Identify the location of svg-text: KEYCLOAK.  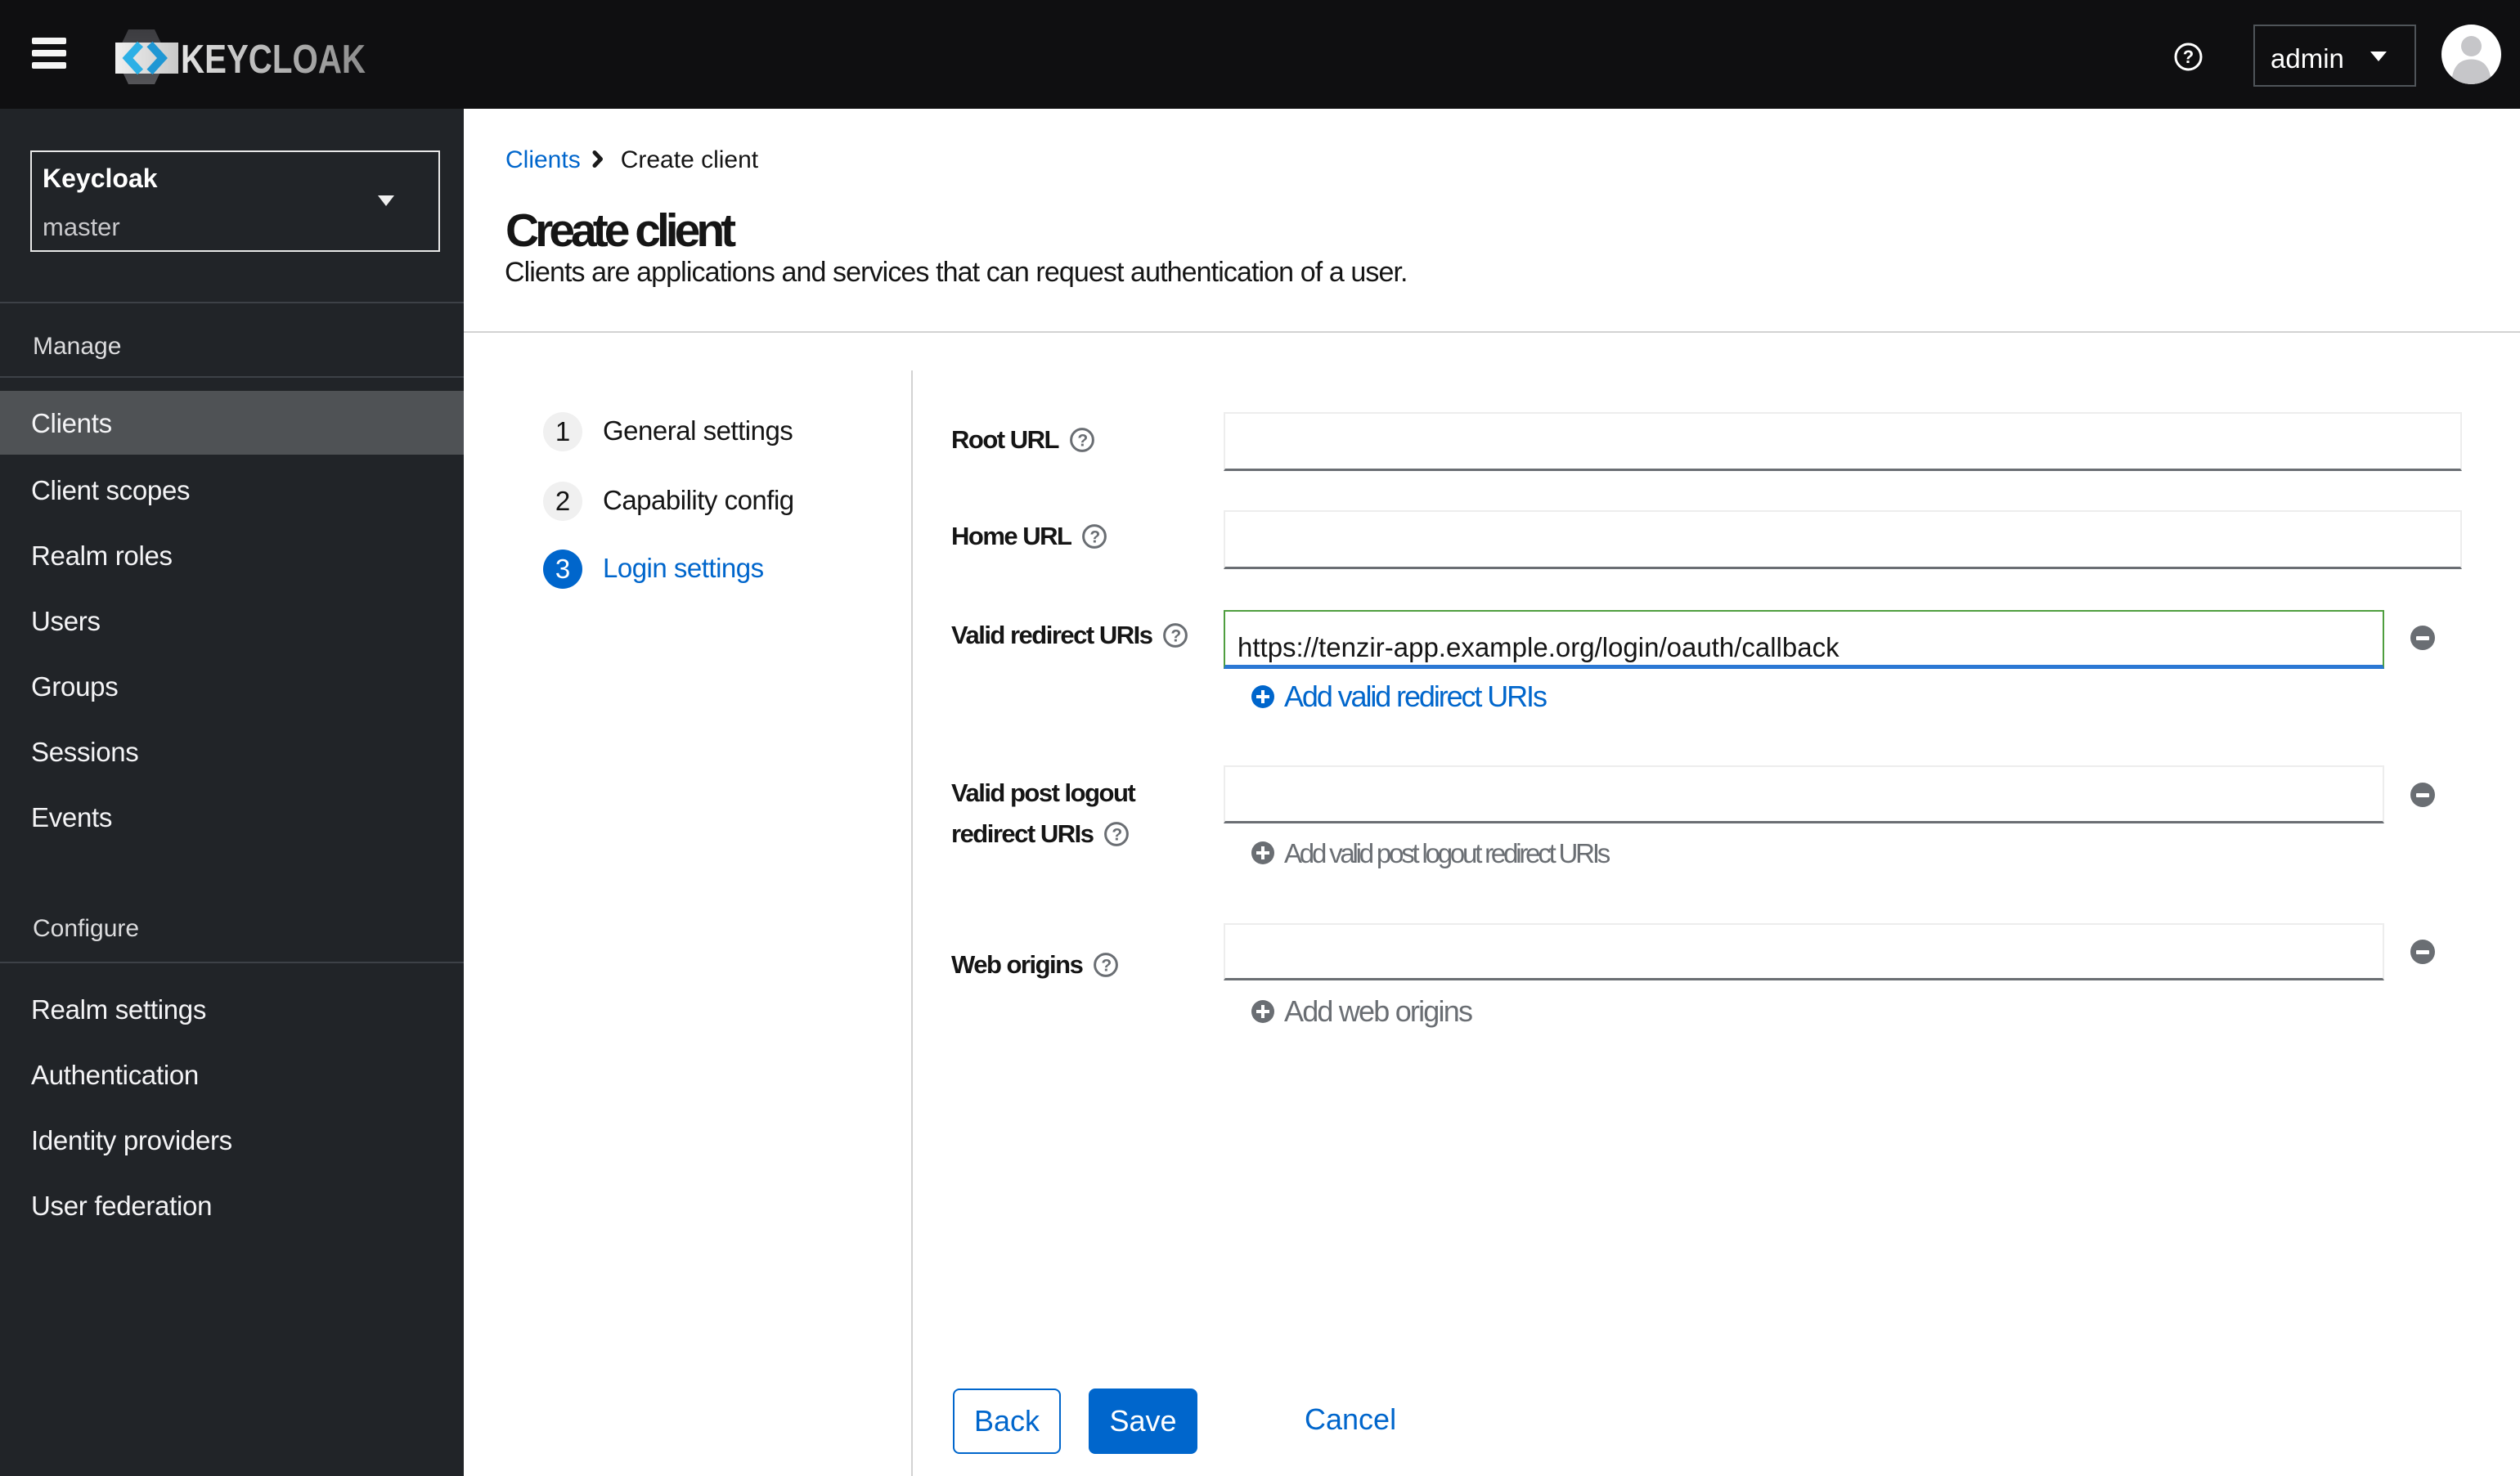
(273, 60).